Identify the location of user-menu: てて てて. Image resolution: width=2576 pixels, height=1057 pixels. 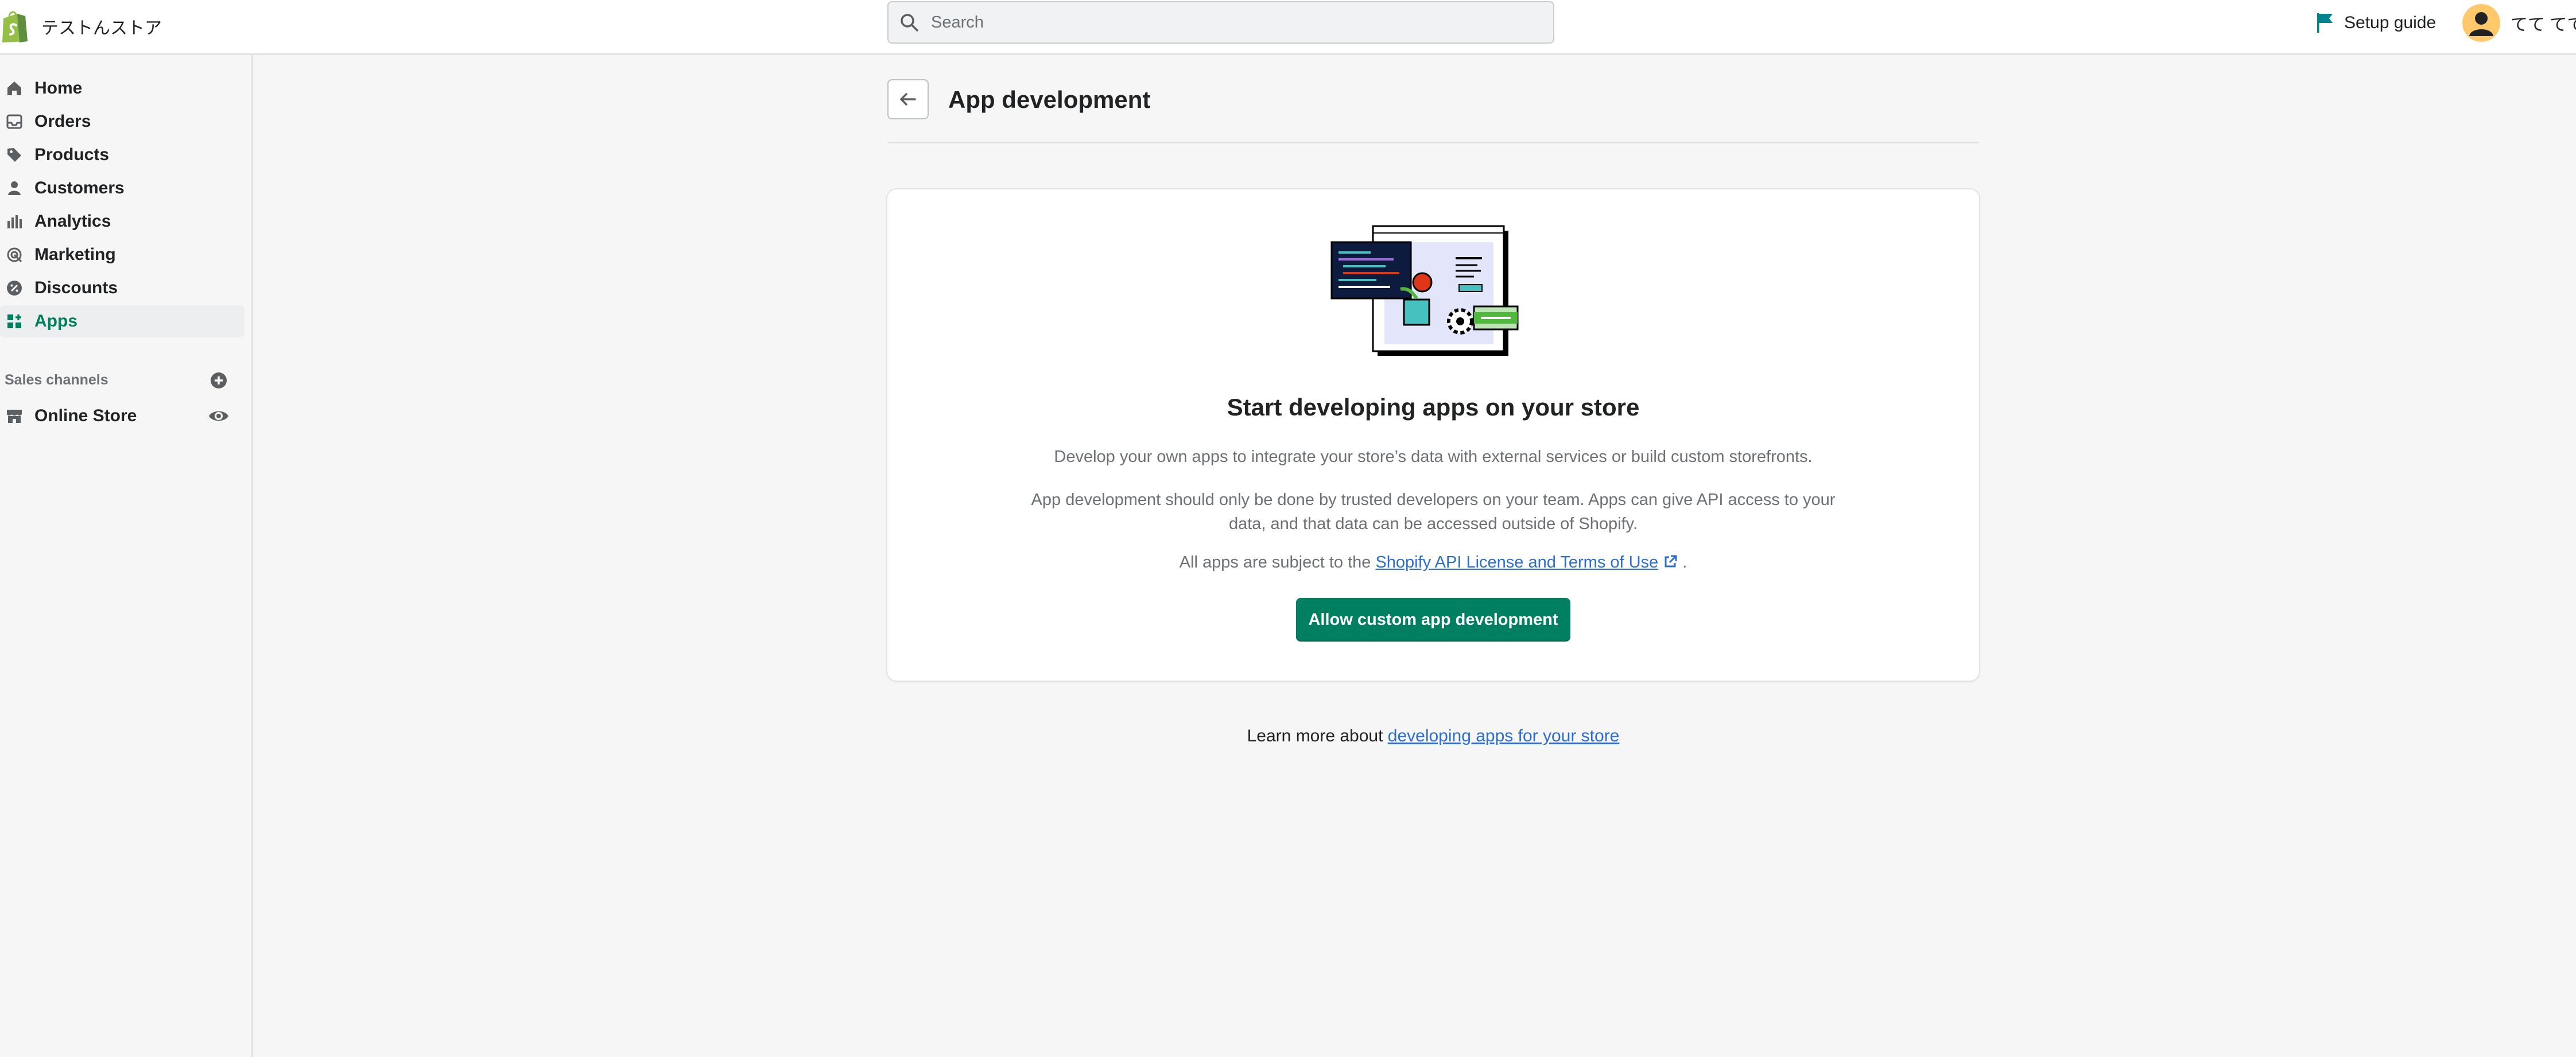
(2519, 23).